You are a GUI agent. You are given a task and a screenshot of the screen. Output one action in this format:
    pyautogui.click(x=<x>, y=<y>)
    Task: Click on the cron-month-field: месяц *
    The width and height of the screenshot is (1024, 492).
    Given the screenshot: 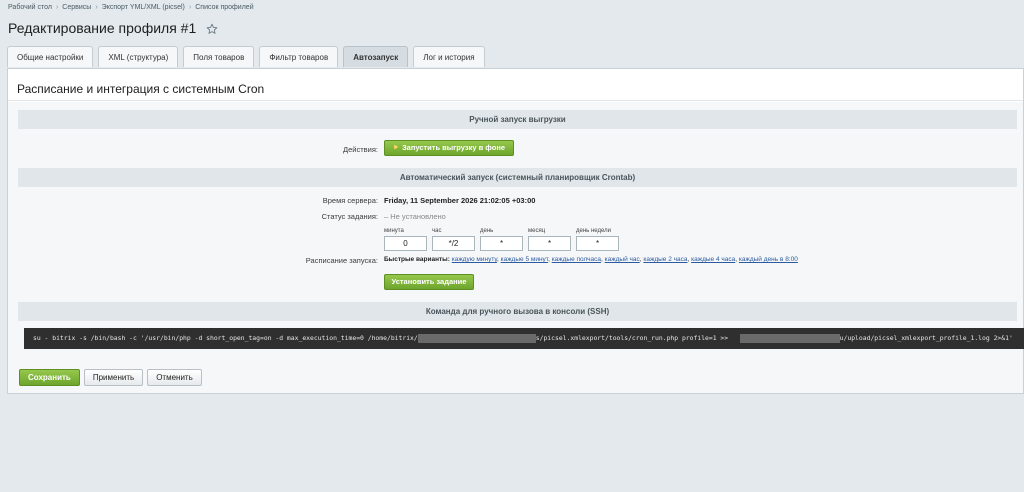 What is the action you would take?
    pyautogui.click(x=549, y=239)
    